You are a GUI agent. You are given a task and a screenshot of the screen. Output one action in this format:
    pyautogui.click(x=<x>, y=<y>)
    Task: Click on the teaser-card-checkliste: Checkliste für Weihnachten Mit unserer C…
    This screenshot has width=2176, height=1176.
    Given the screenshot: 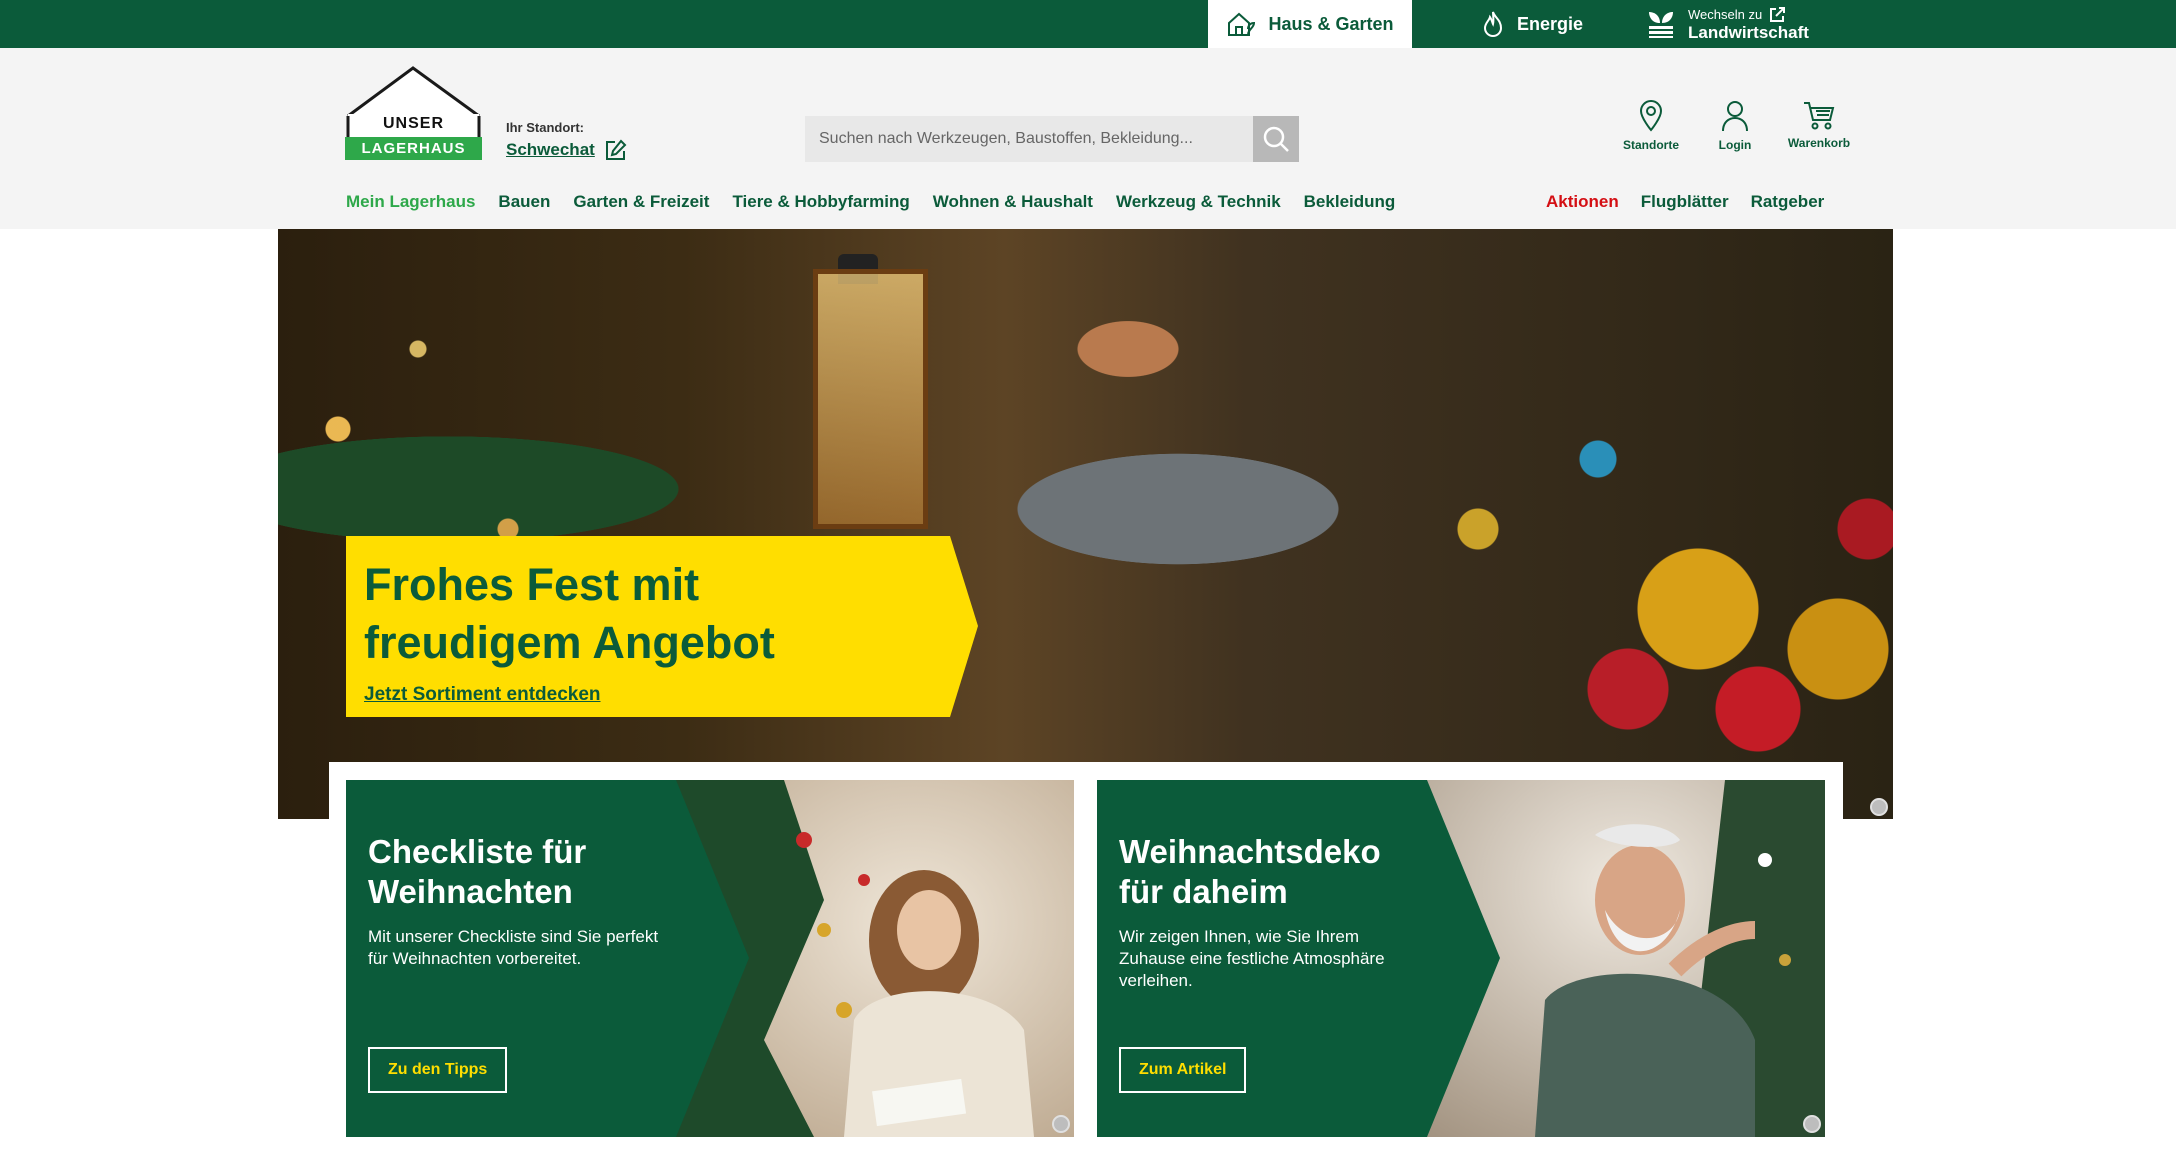 What is the action you would take?
    pyautogui.click(x=710, y=958)
    